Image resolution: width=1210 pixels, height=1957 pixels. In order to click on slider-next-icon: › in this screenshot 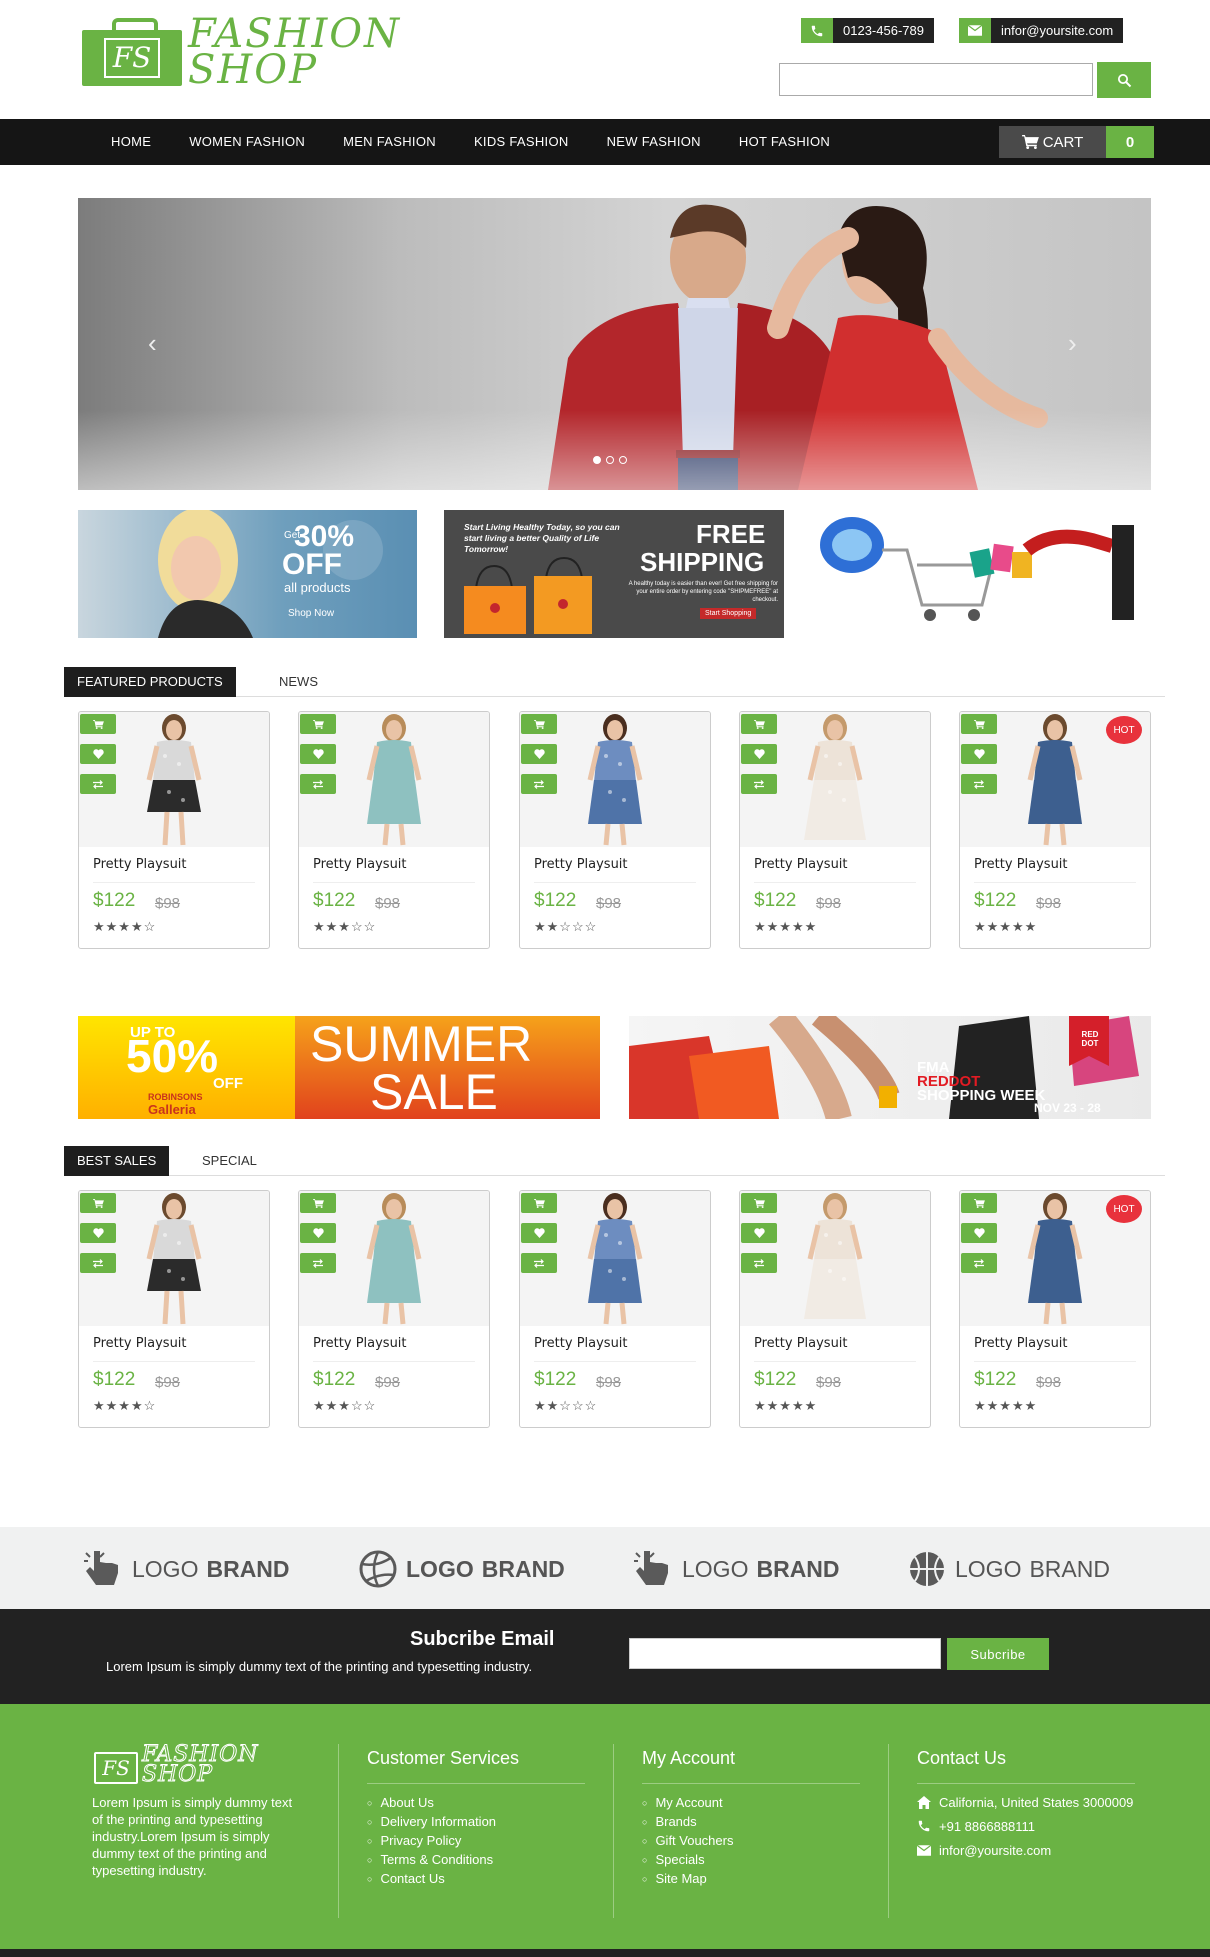, I will do `click(1072, 343)`.